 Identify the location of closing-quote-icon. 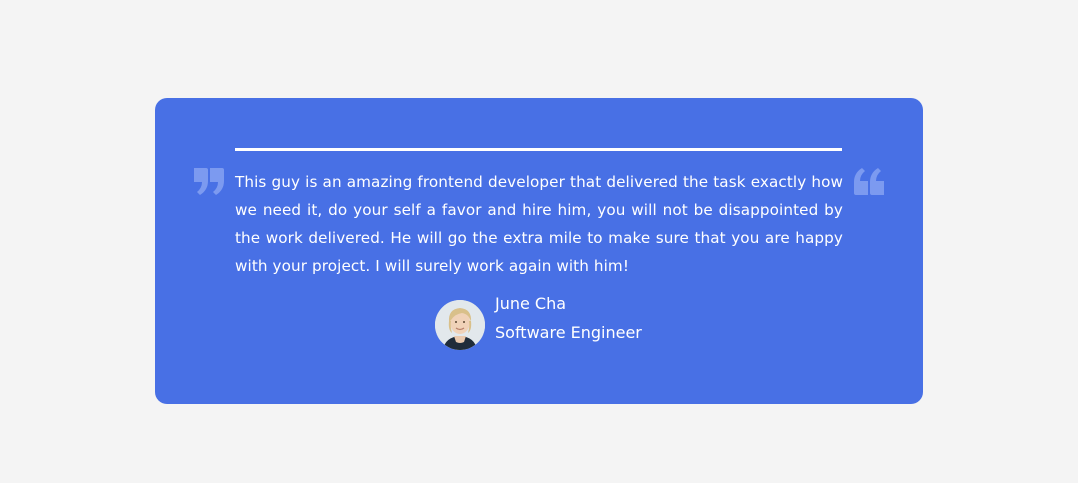
(209, 181).